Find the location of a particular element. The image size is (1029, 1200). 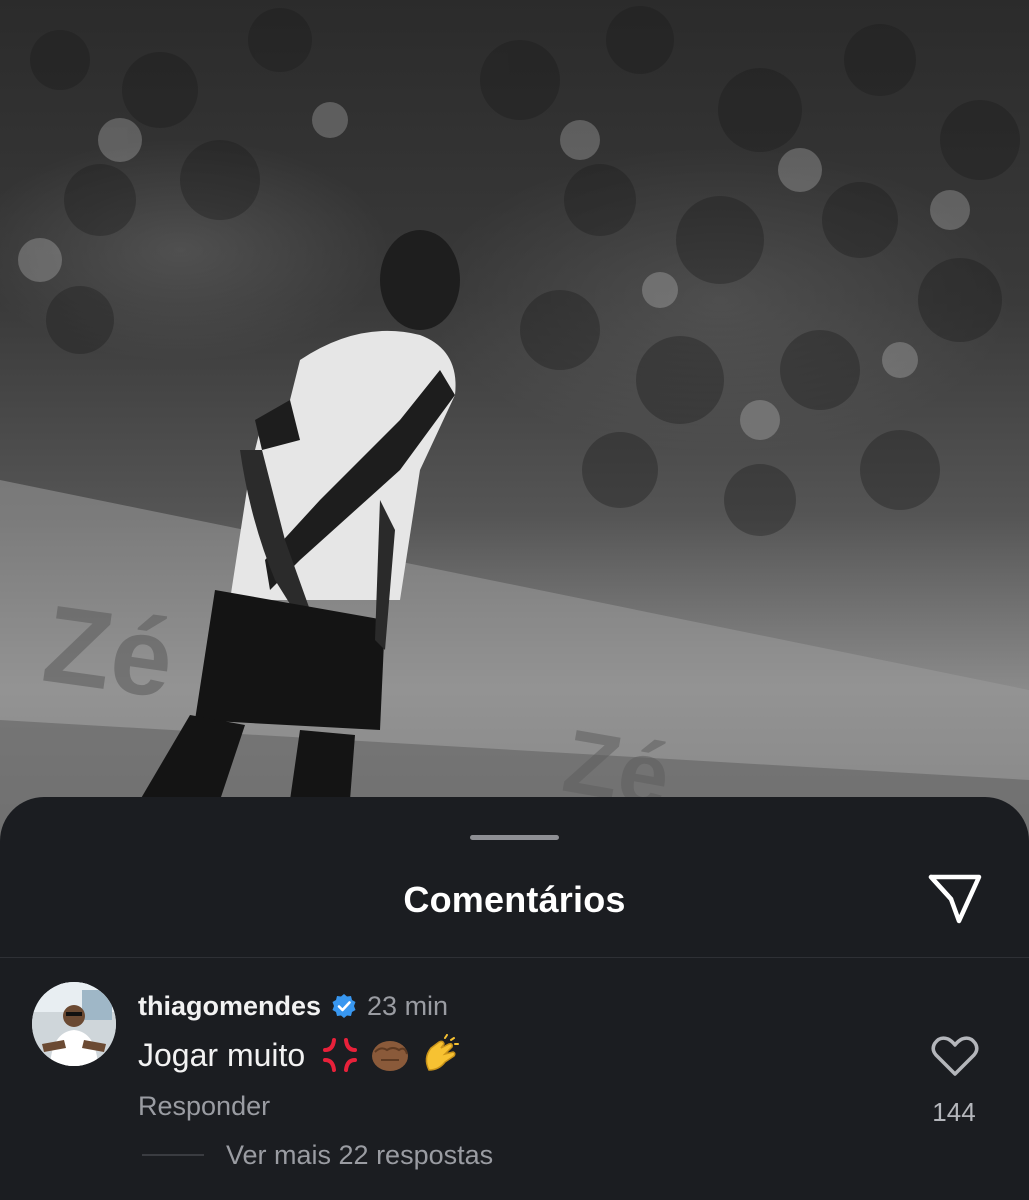

sheet-title: Comentários is located at coordinates (514, 899).